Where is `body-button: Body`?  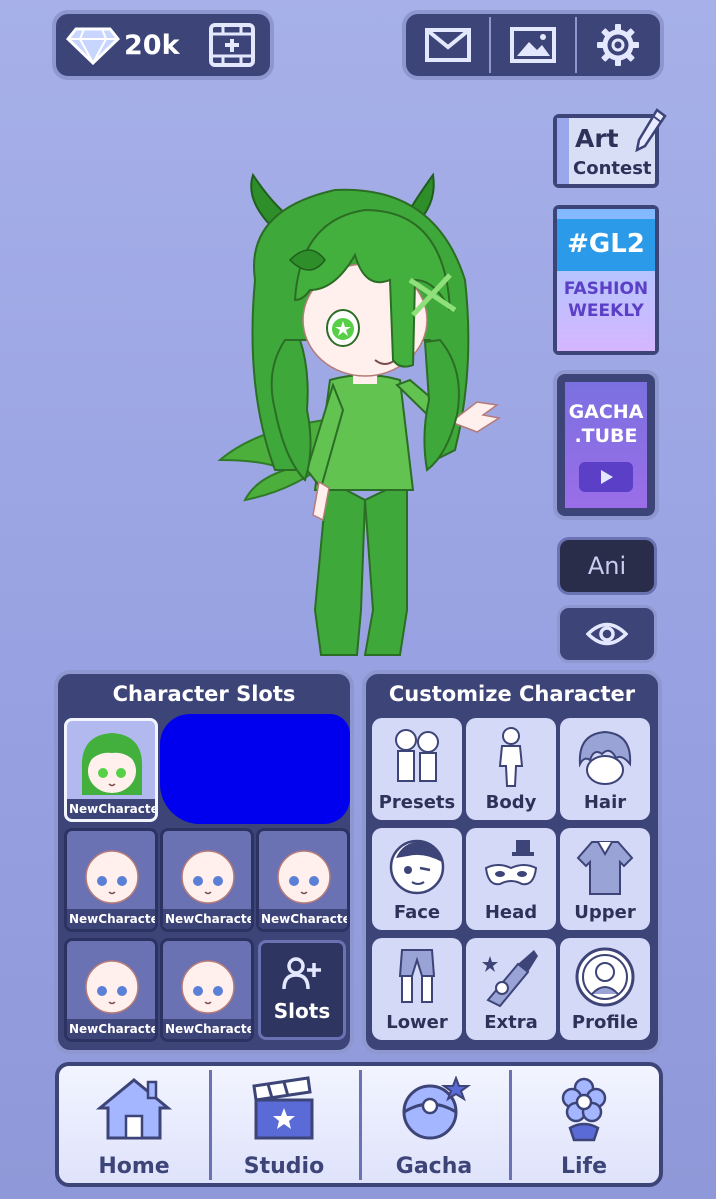 body-button: Body is located at coordinates (511, 769).